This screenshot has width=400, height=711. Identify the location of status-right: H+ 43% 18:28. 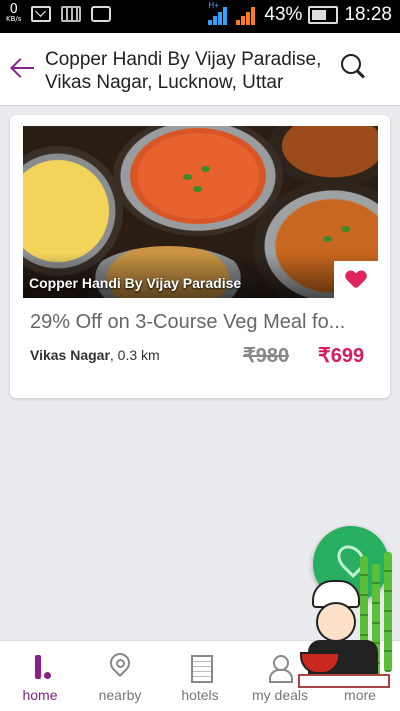
(300, 13).